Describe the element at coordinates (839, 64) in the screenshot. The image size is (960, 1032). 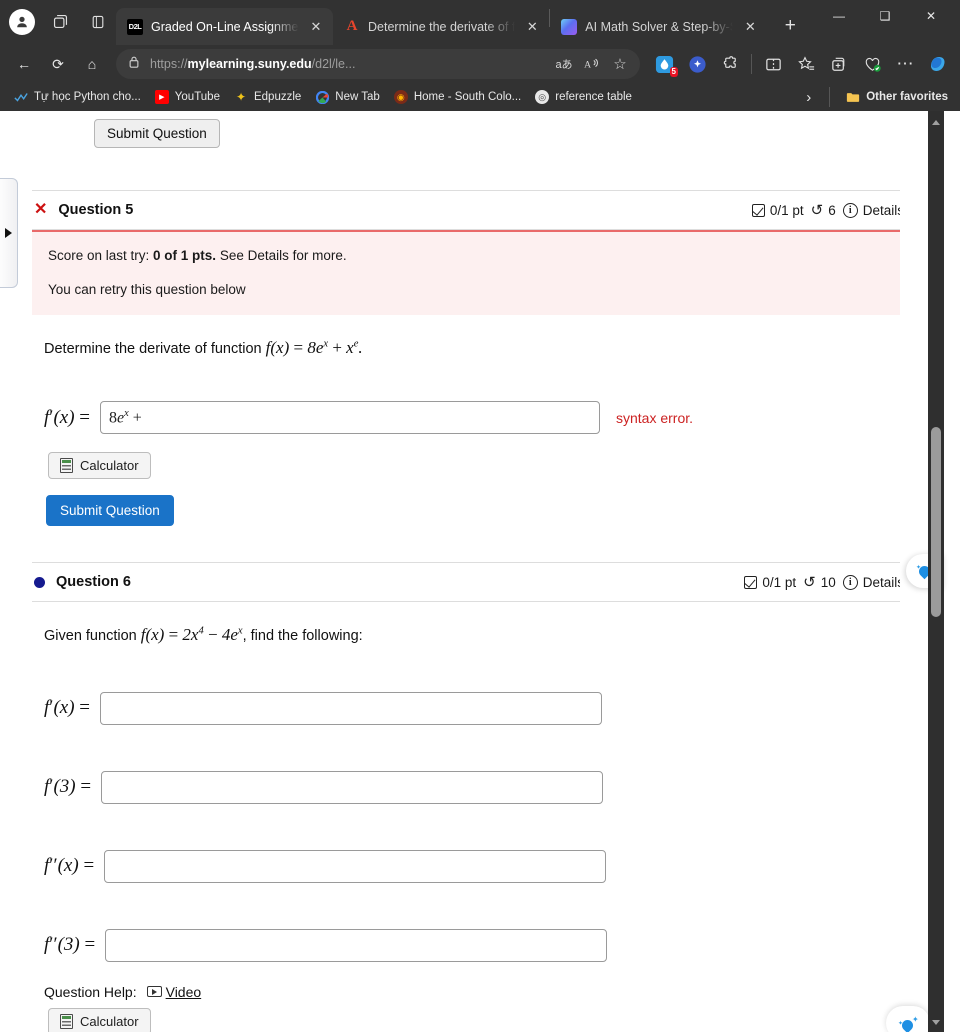
I see `collections-icon` at that location.